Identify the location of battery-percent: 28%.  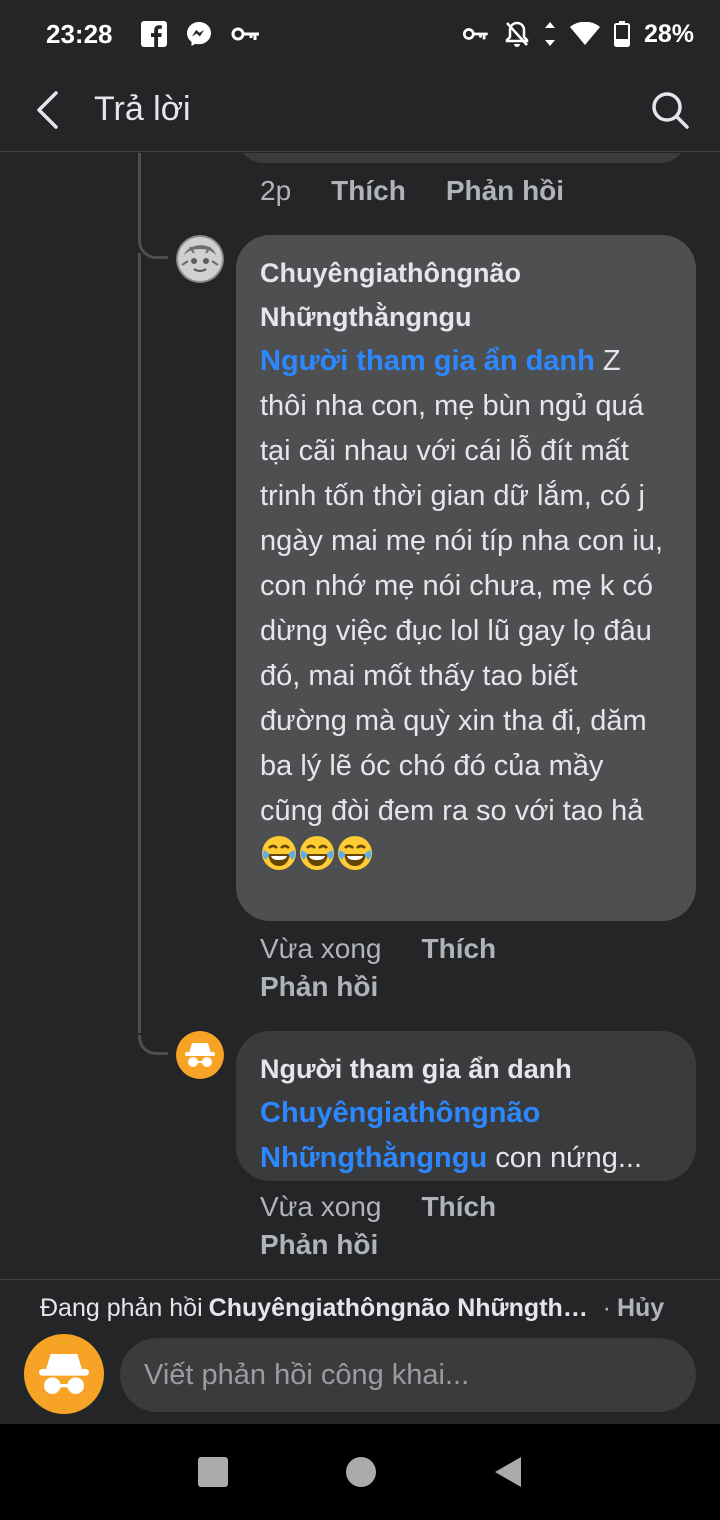
(668, 33).